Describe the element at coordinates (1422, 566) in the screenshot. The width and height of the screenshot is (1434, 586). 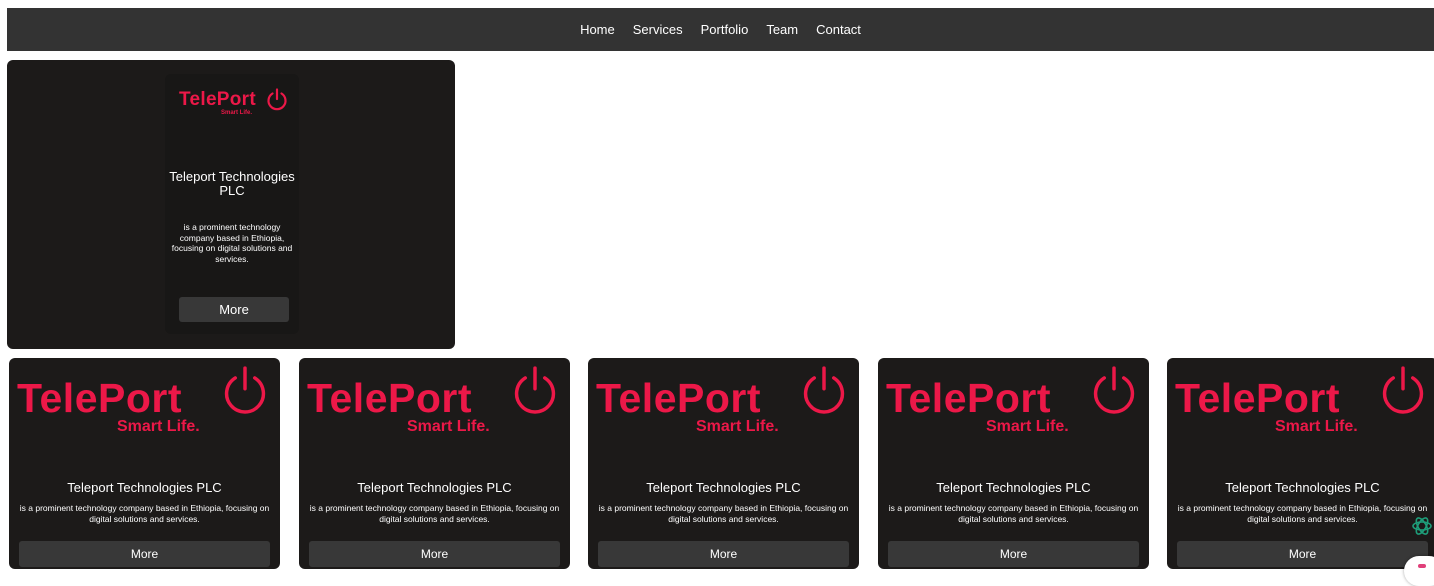
I see `badge-dot` at that location.